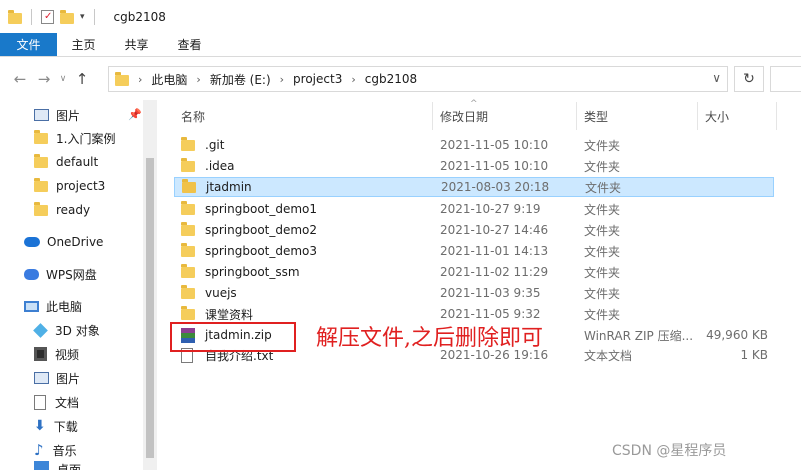 The image size is (801, 470). Describe the element at coordinates (608, 355) in the screenshot. I see `file-type: 文本文档` at that location.